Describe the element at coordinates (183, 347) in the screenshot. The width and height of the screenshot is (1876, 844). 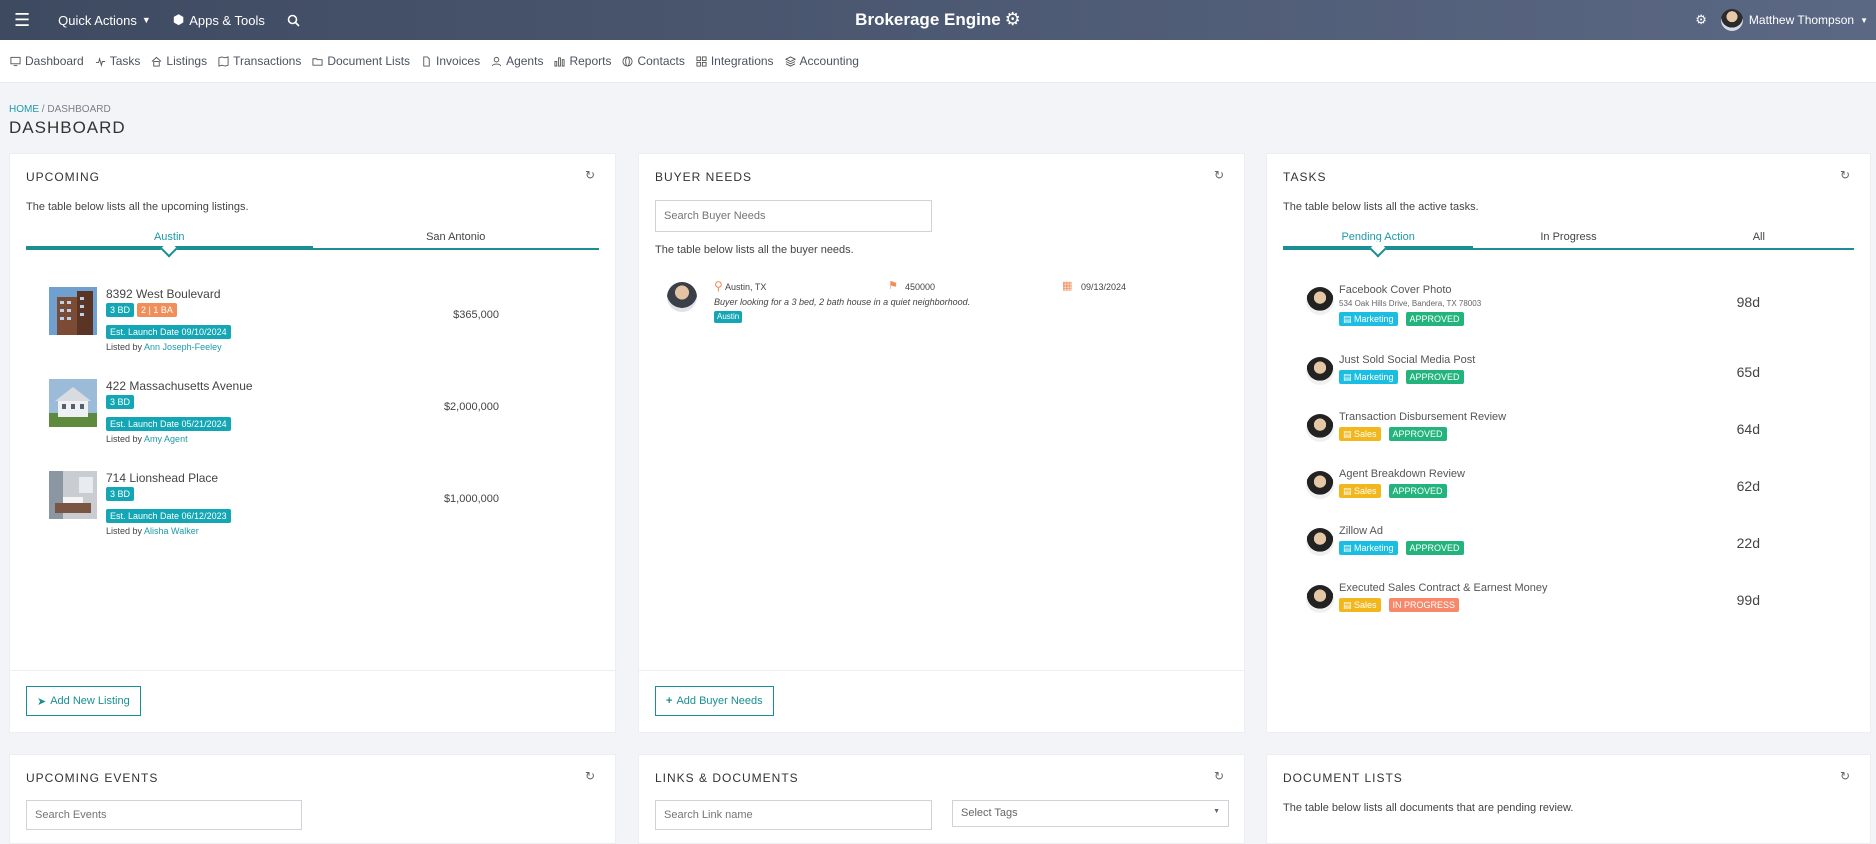
I see `agent-link: Ann Joseph-Feeley` at that location.